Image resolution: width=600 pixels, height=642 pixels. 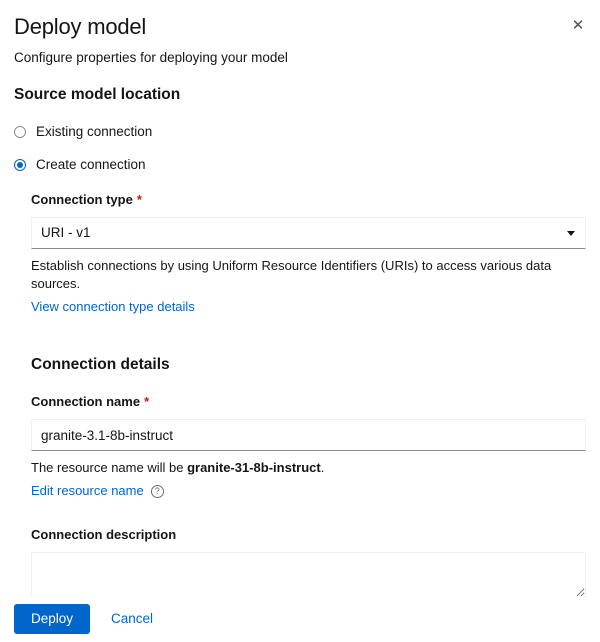 What do you see at coordinates (139, 199) in the screenshot?
I see `connection-type-required-marker: *` at bounding box center [139, 199].